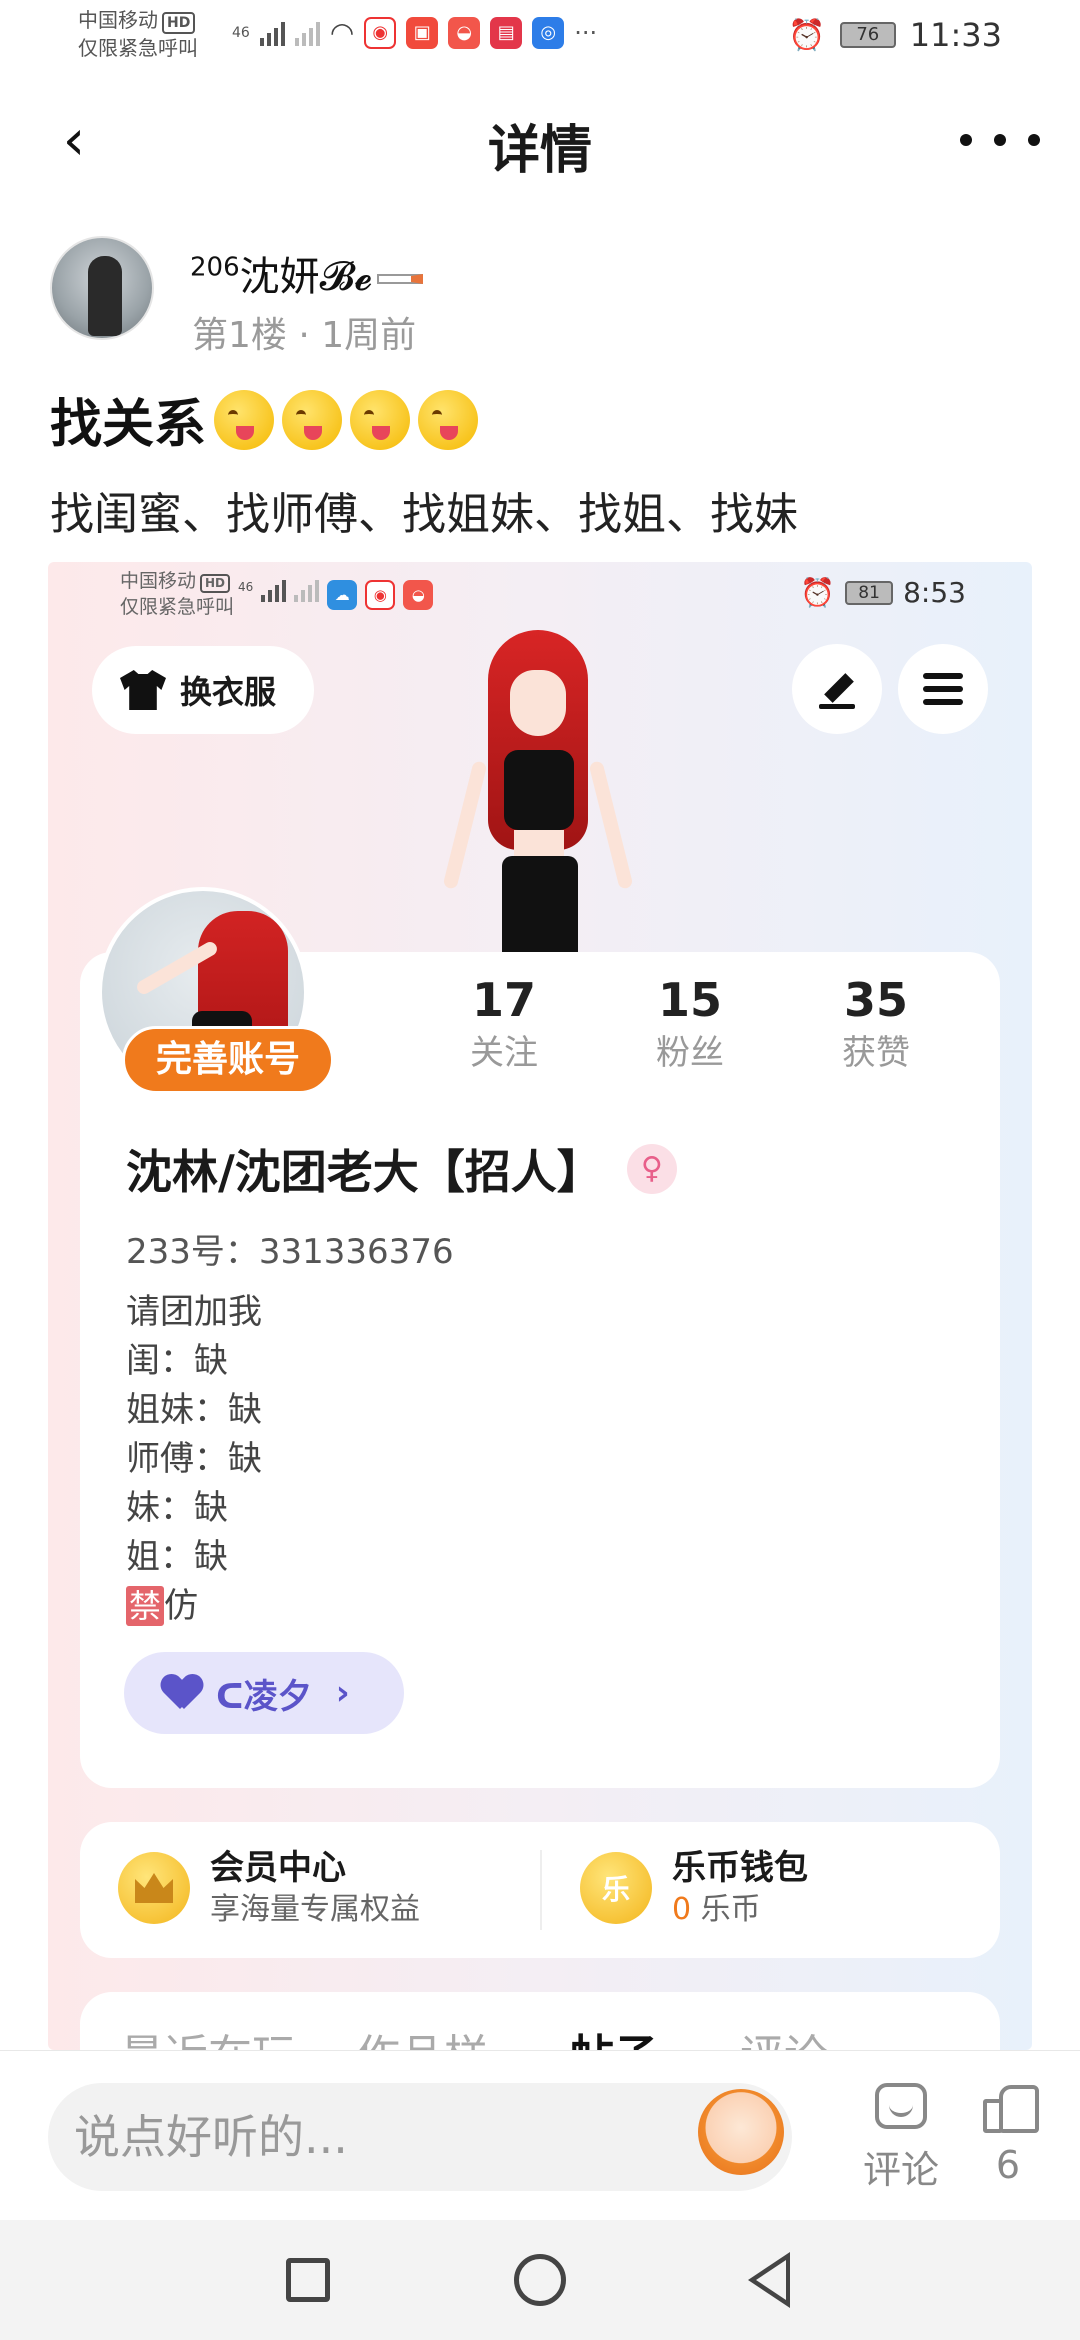 The height and width of the screenshot is (2340, 1080). I want to click on comment-bubble-icon, so click(901, 2106).